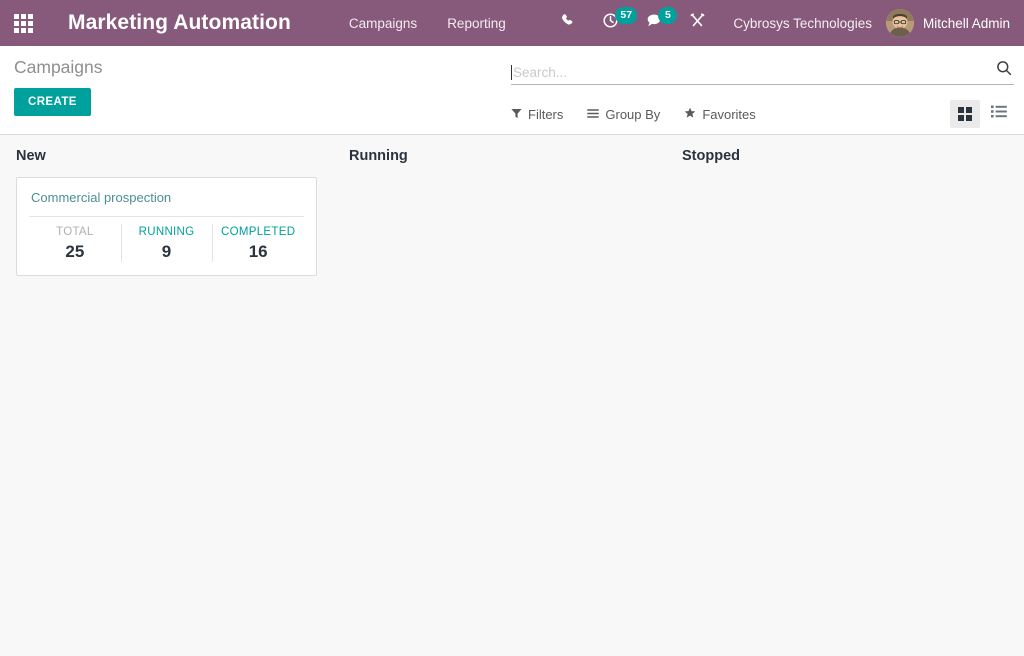 The height and width of the screenshot is (656, 1024). I want to click on company-switcher: Cybrosys Technologies, so click(806, 23).